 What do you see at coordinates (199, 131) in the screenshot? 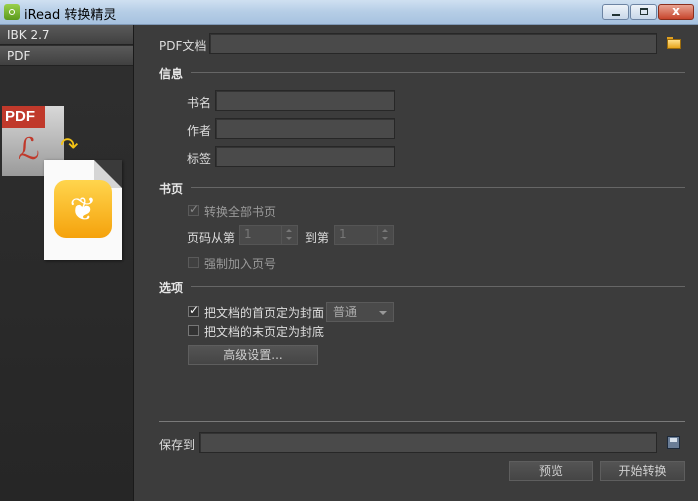
I see `author-label: 作者` at bounding box center [199, 131].